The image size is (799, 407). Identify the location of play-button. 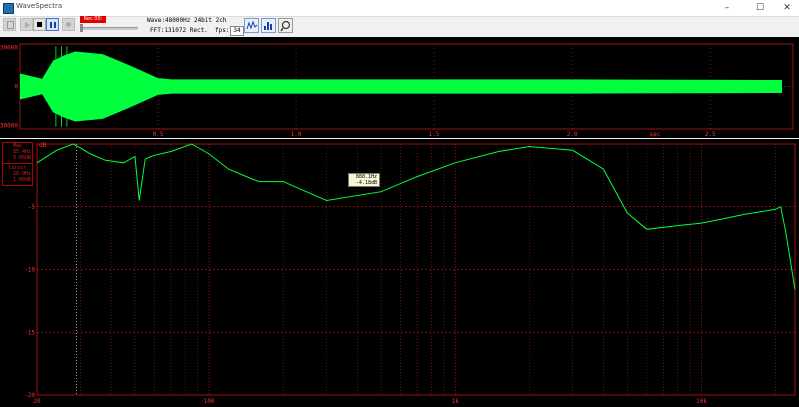
(26, 24).